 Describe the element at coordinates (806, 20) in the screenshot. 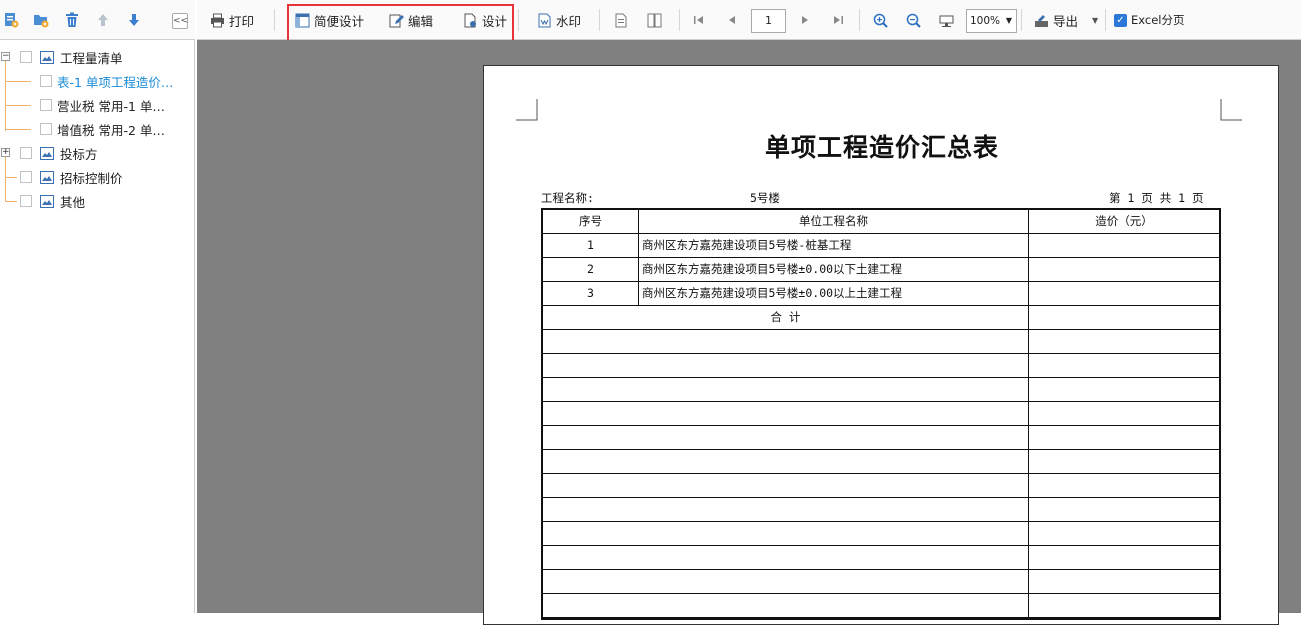

I see `next-page-button` at that location.